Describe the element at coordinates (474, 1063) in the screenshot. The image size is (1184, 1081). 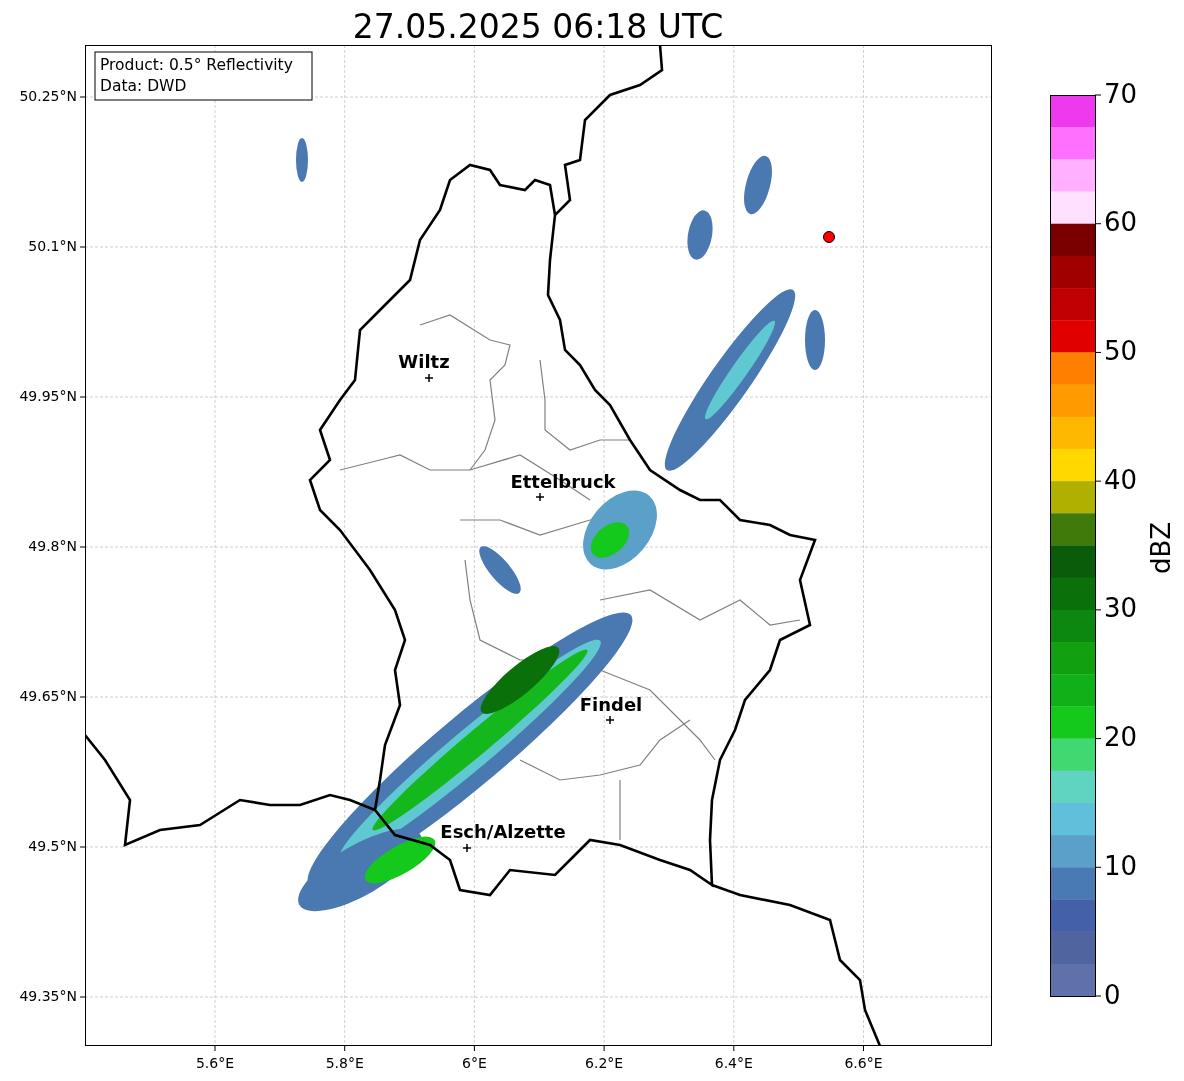
I see `longitude-label: 6°E` at that location.